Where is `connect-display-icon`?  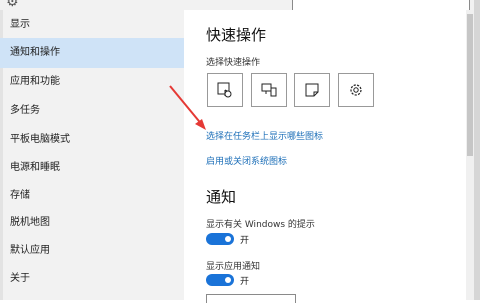 connect-display-icon is located at coordinates (269, 90).